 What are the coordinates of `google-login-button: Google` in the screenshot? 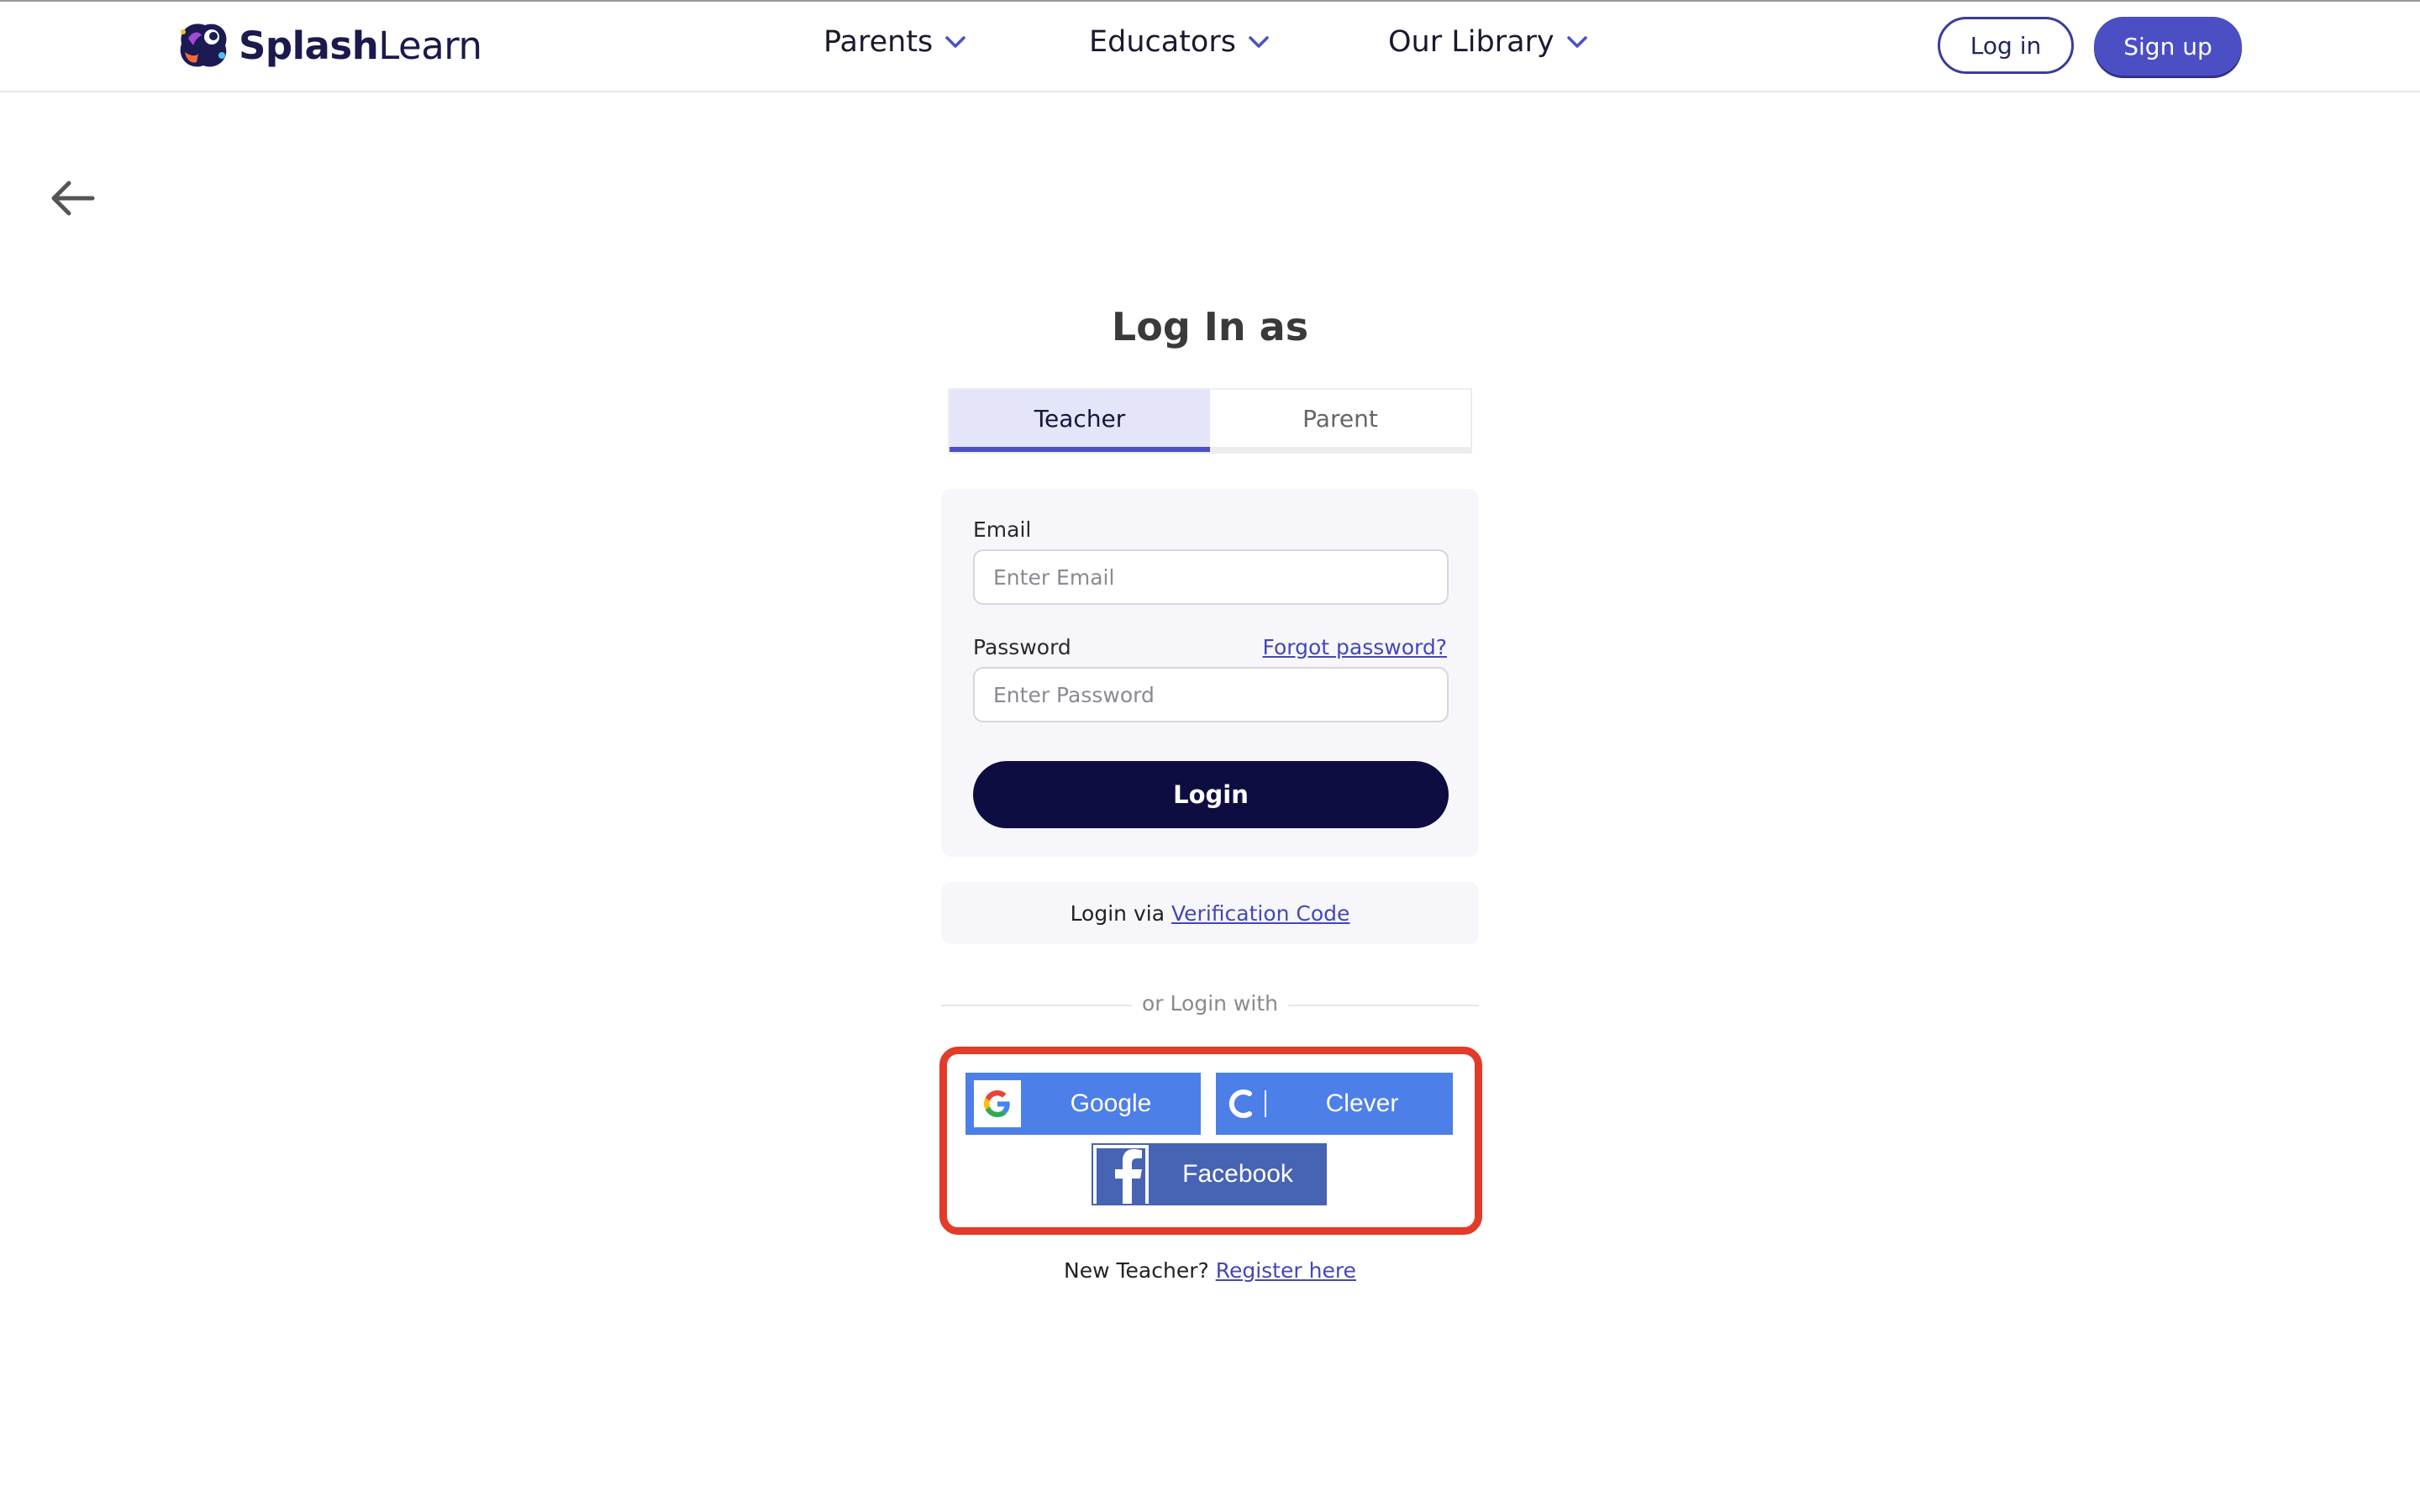 It's located at (1083, 1104).